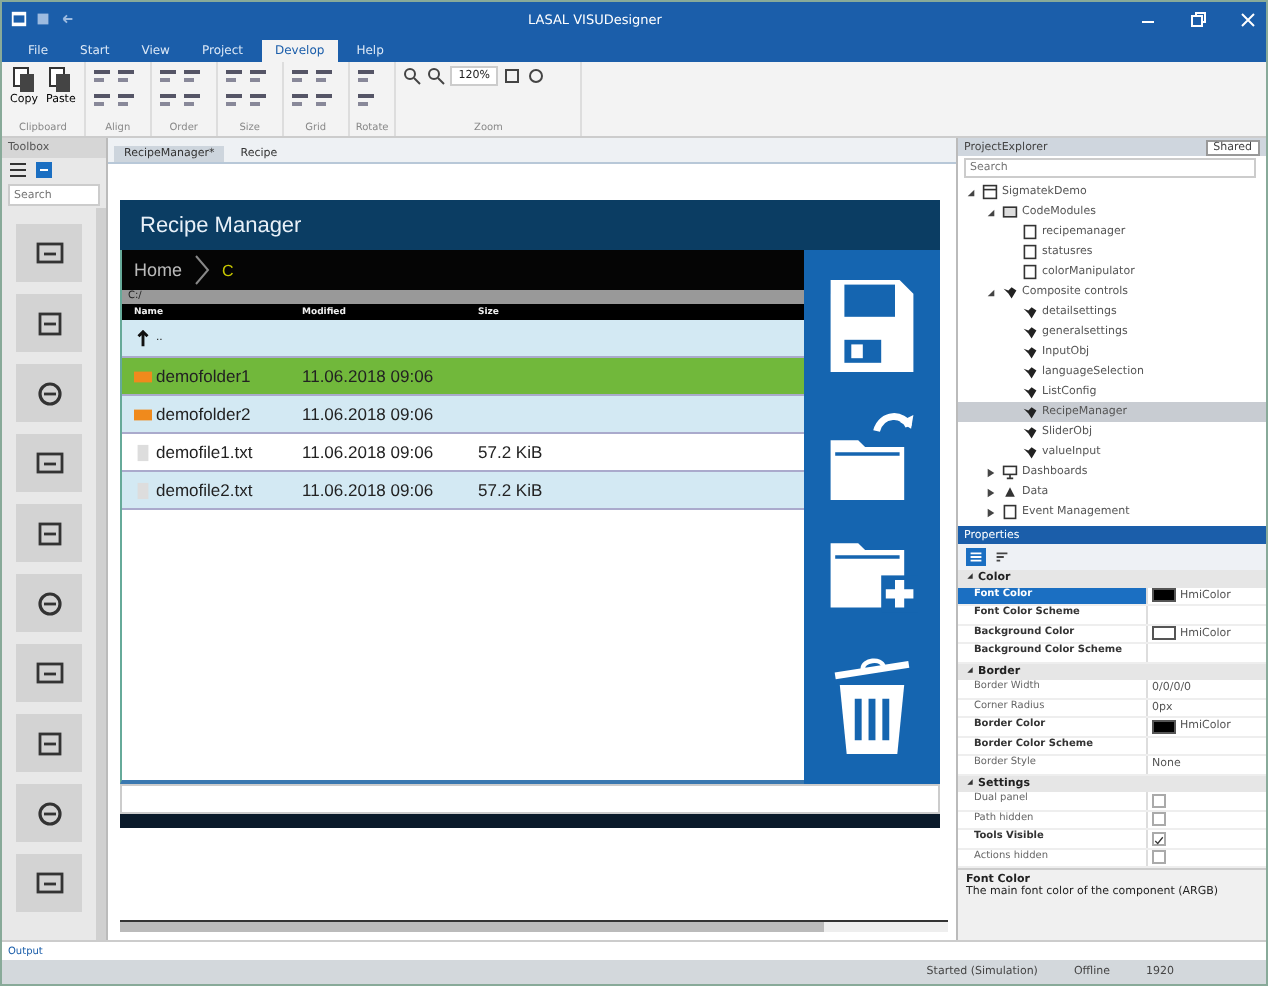 This screenshot has height=986, width=1268. I want to click on file-name: demofile1.txt, so click(204, 452).